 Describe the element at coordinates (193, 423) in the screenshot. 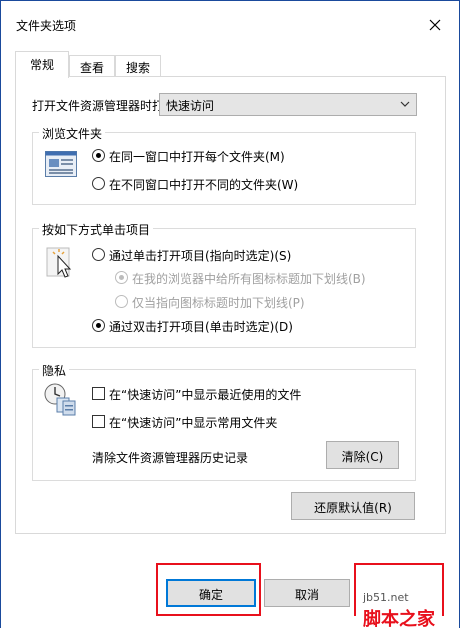

I see `frequent-folders-label: 在“快速访问”中显示常用文件夹` at that location.